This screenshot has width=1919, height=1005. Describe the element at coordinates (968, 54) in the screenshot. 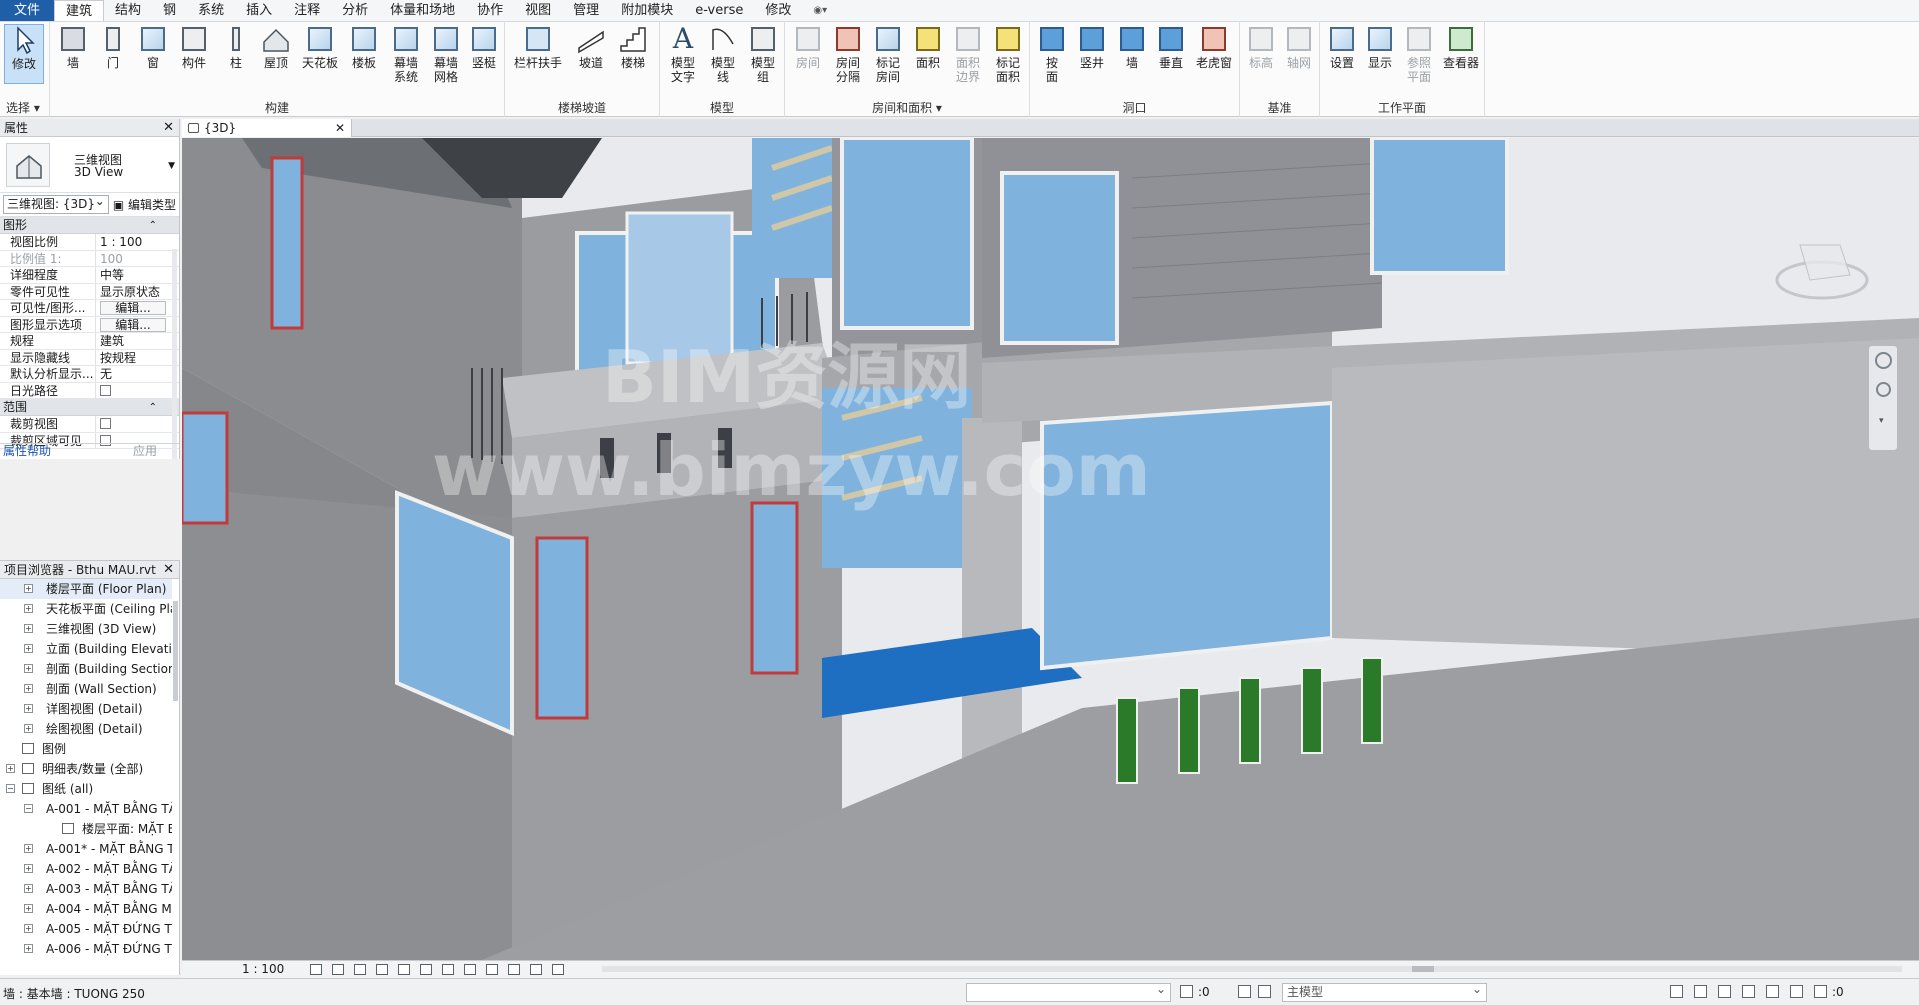

I see `area-boundary-button: 面积 边界` at that location.